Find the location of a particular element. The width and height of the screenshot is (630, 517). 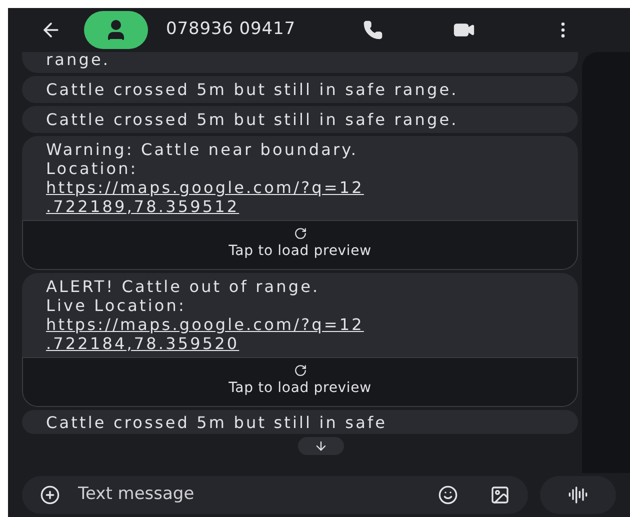

message-bubble: Cattle crossed 5m but still in safe is located at coordinates (300, 422).